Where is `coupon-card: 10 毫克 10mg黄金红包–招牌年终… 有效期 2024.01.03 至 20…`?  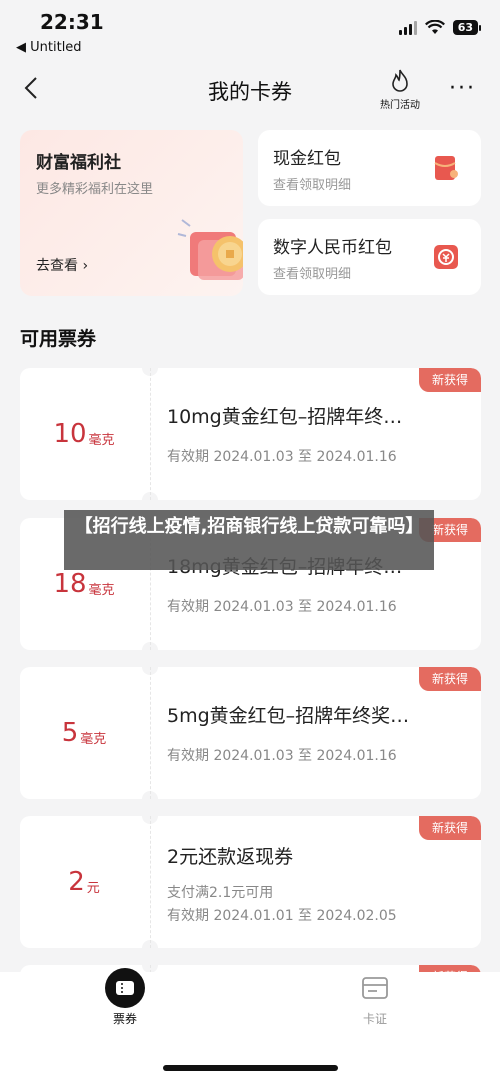
coupon-card: 10 毫克 10mg黄金红包–招牌年终… 有效期 2024.01.03 至 20… is located at coordinates (250, 434).